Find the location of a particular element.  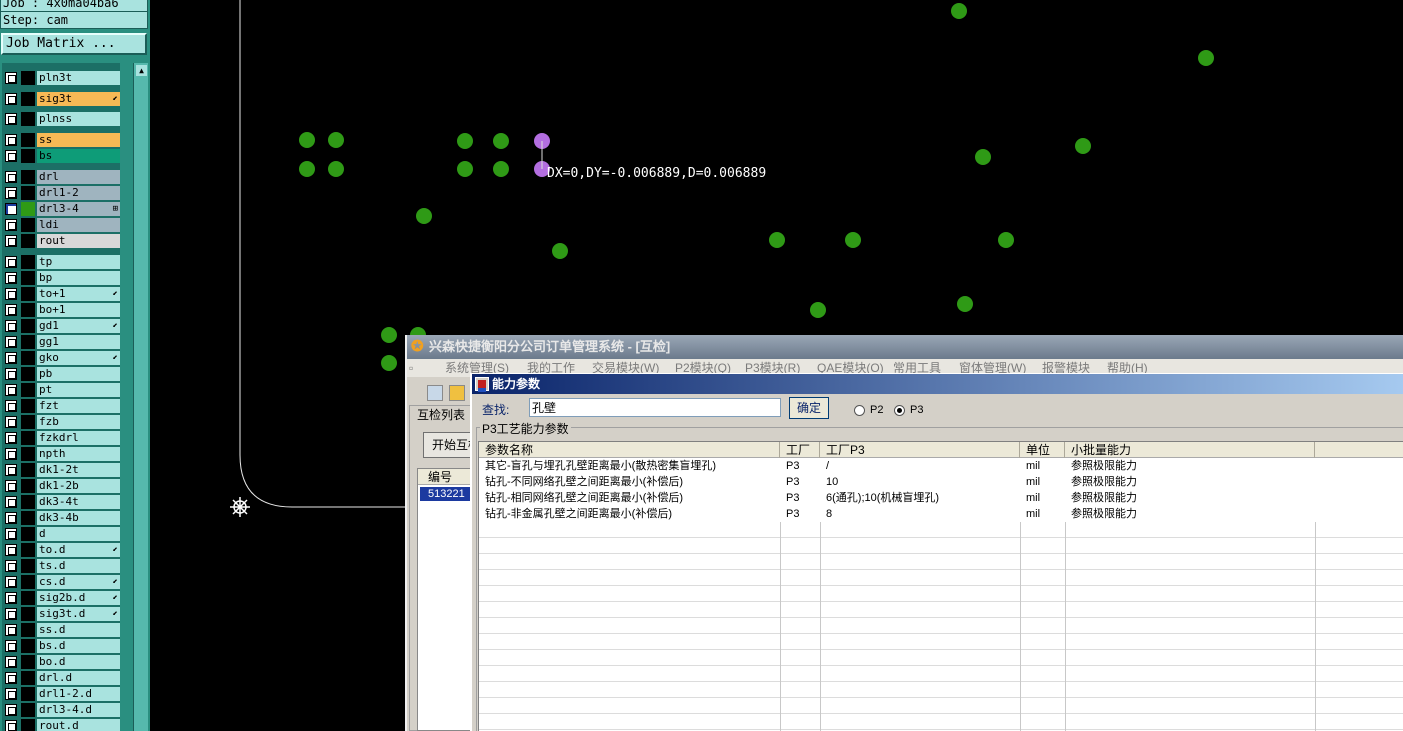

layer-row-pt: pt is located at coordinates (61, 390).